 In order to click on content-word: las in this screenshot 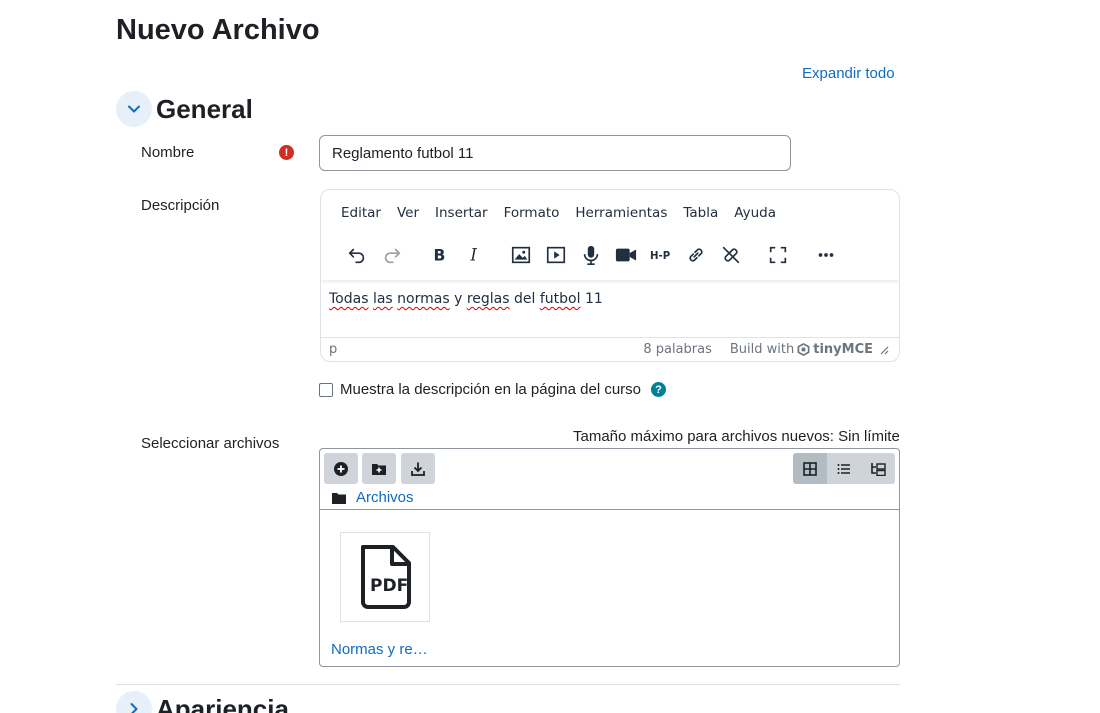, I will do `click(382, 299)`.